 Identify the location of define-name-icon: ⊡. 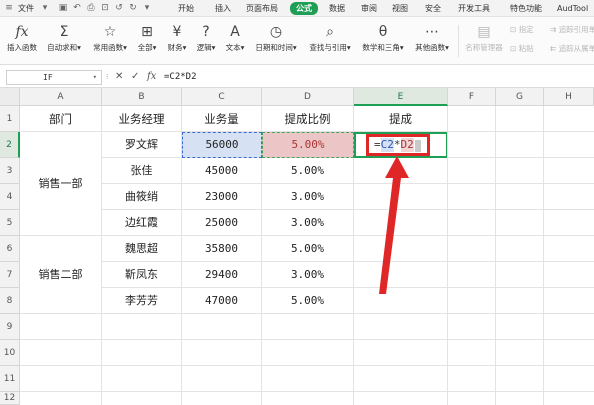
(513, 29).